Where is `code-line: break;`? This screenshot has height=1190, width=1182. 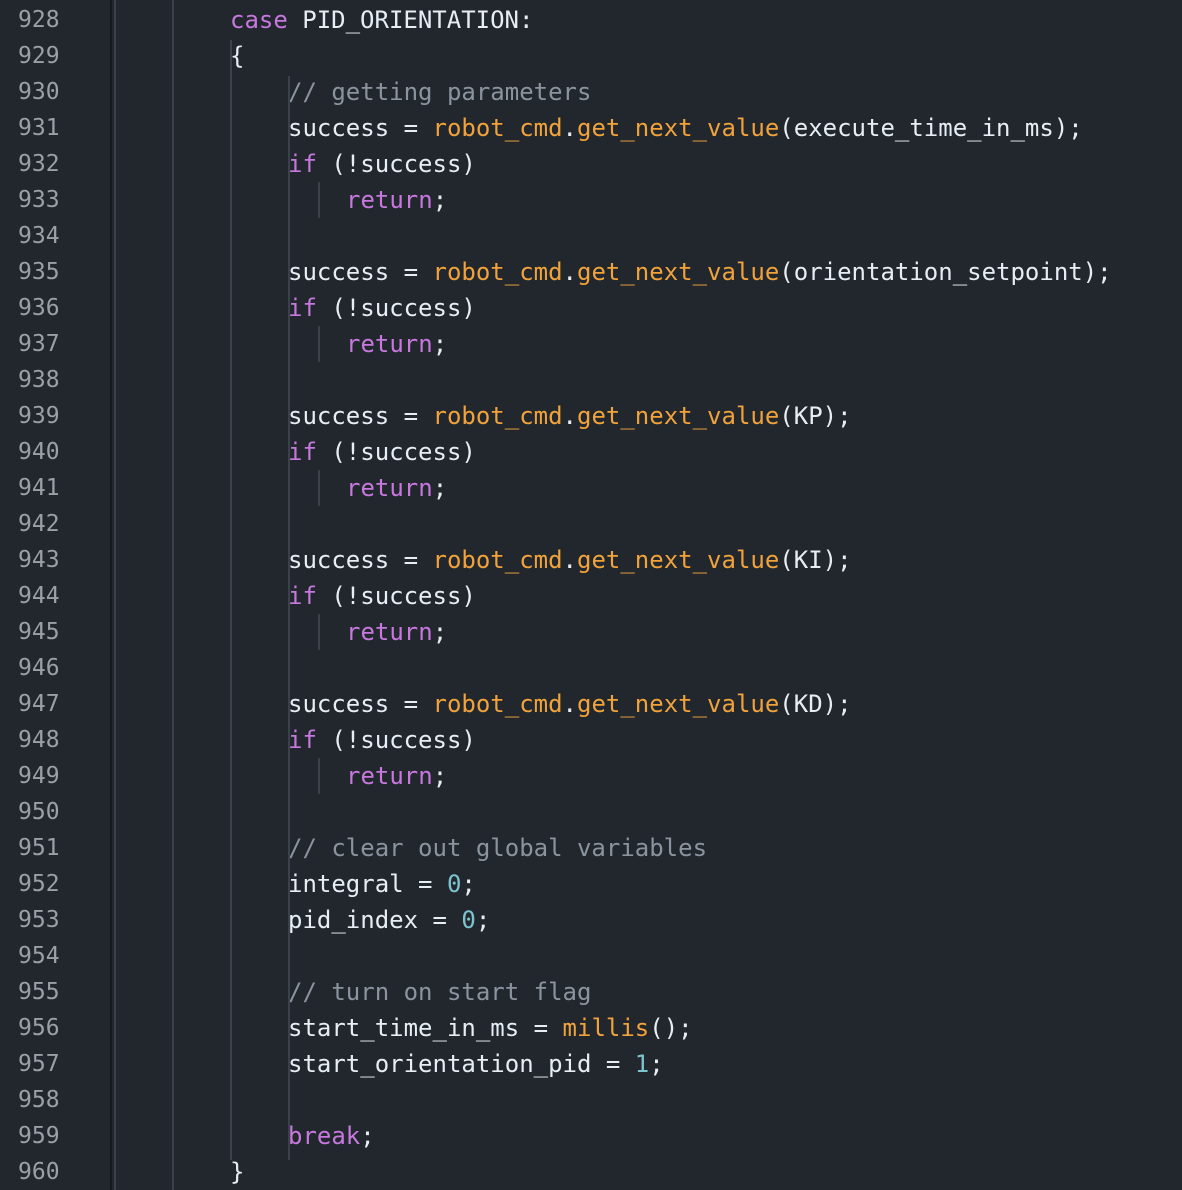 code-line: break; is located at coordinates (331, 1136).